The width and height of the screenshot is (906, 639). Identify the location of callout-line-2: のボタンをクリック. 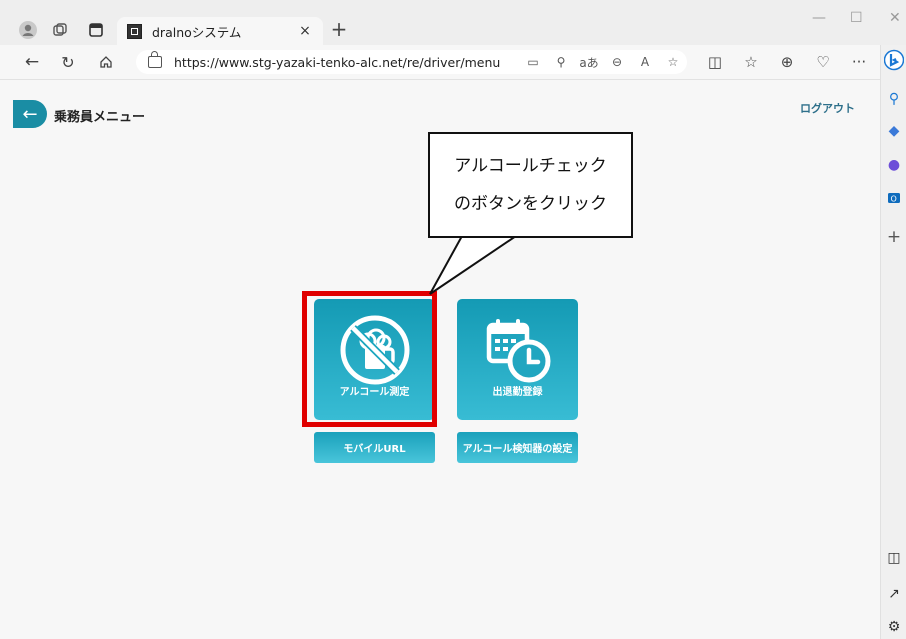
(530, 204).